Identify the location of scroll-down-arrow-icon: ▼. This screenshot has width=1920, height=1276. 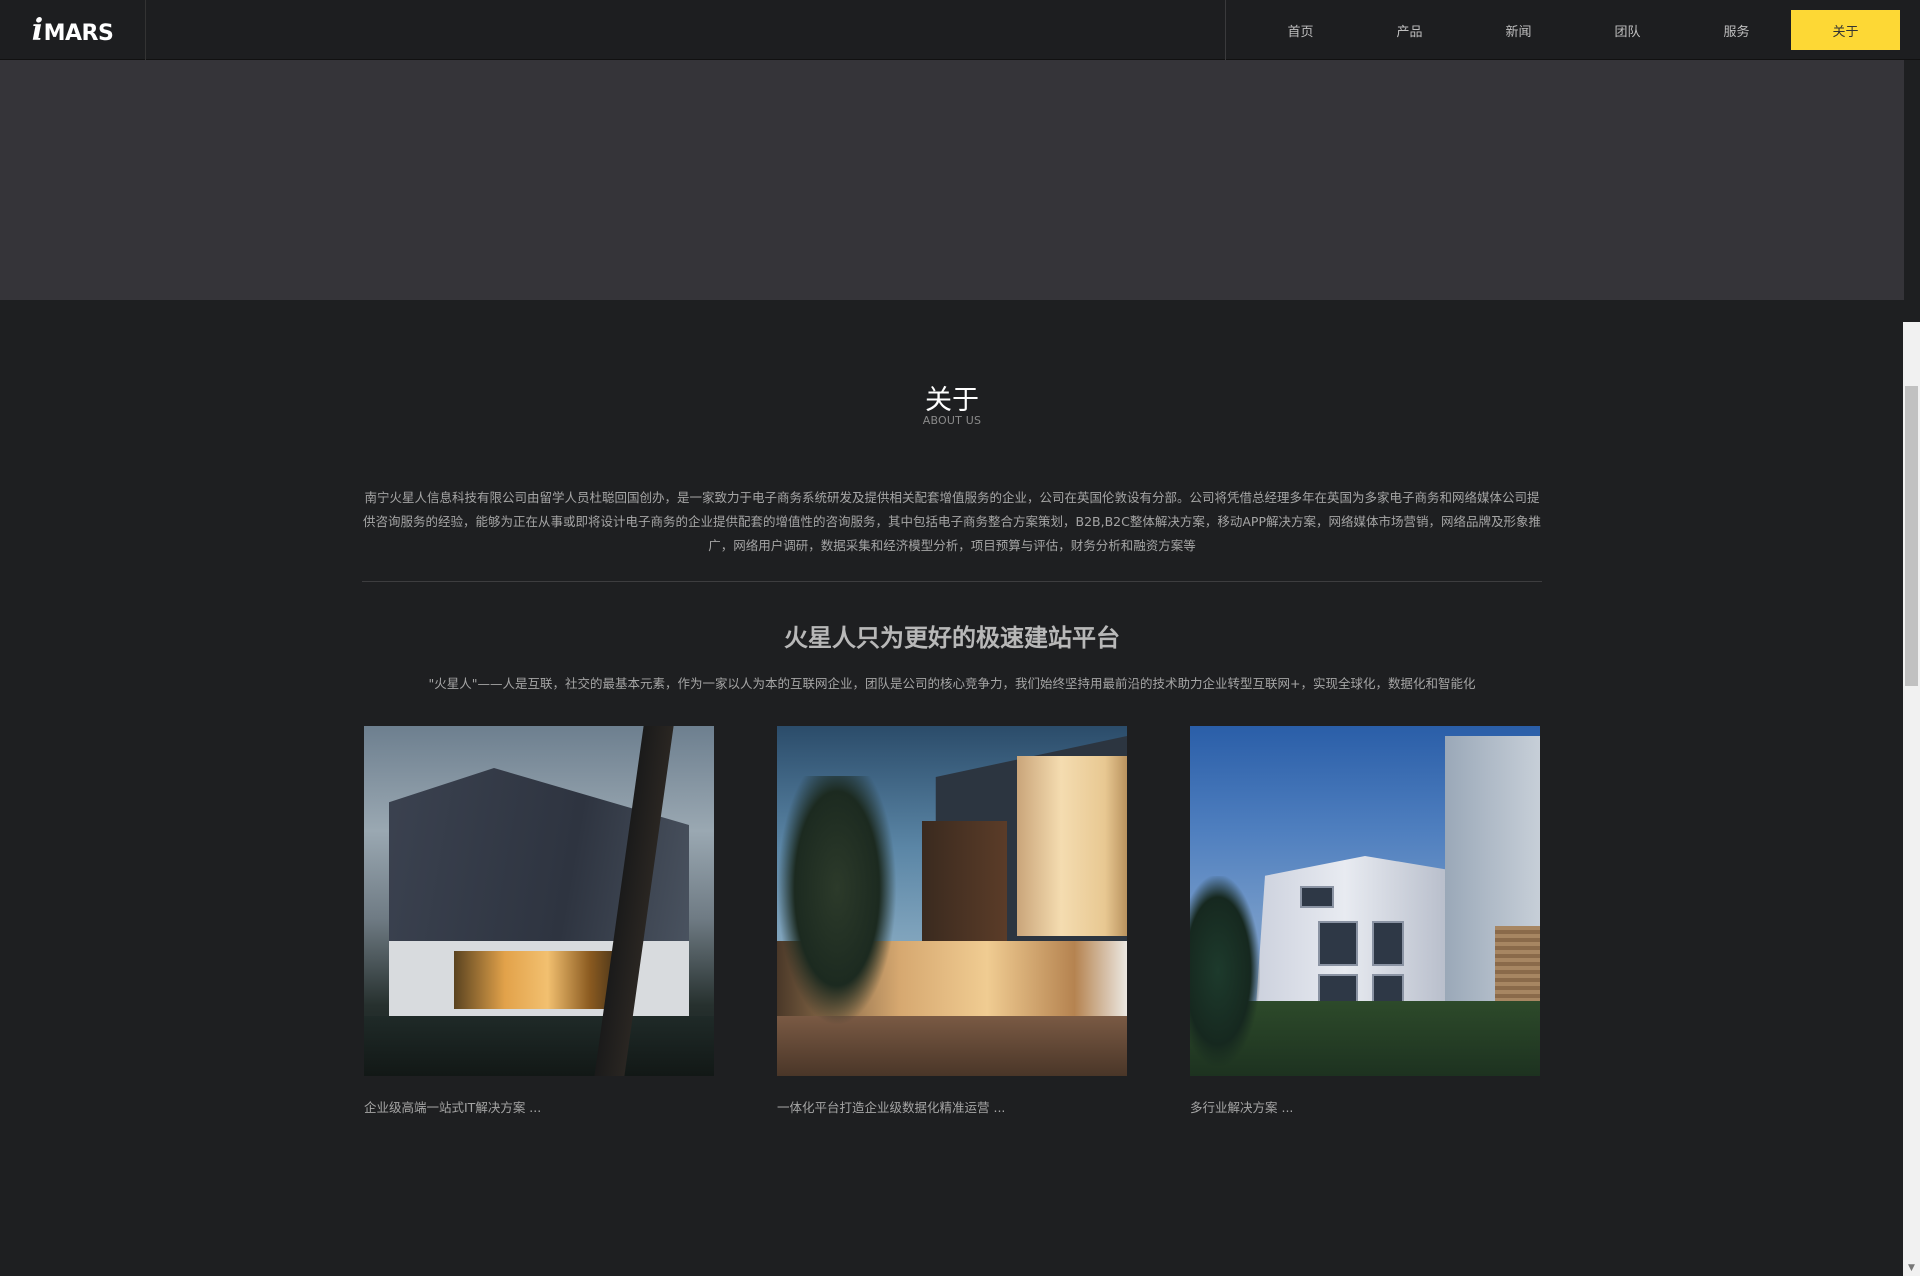
(1911, 1267).